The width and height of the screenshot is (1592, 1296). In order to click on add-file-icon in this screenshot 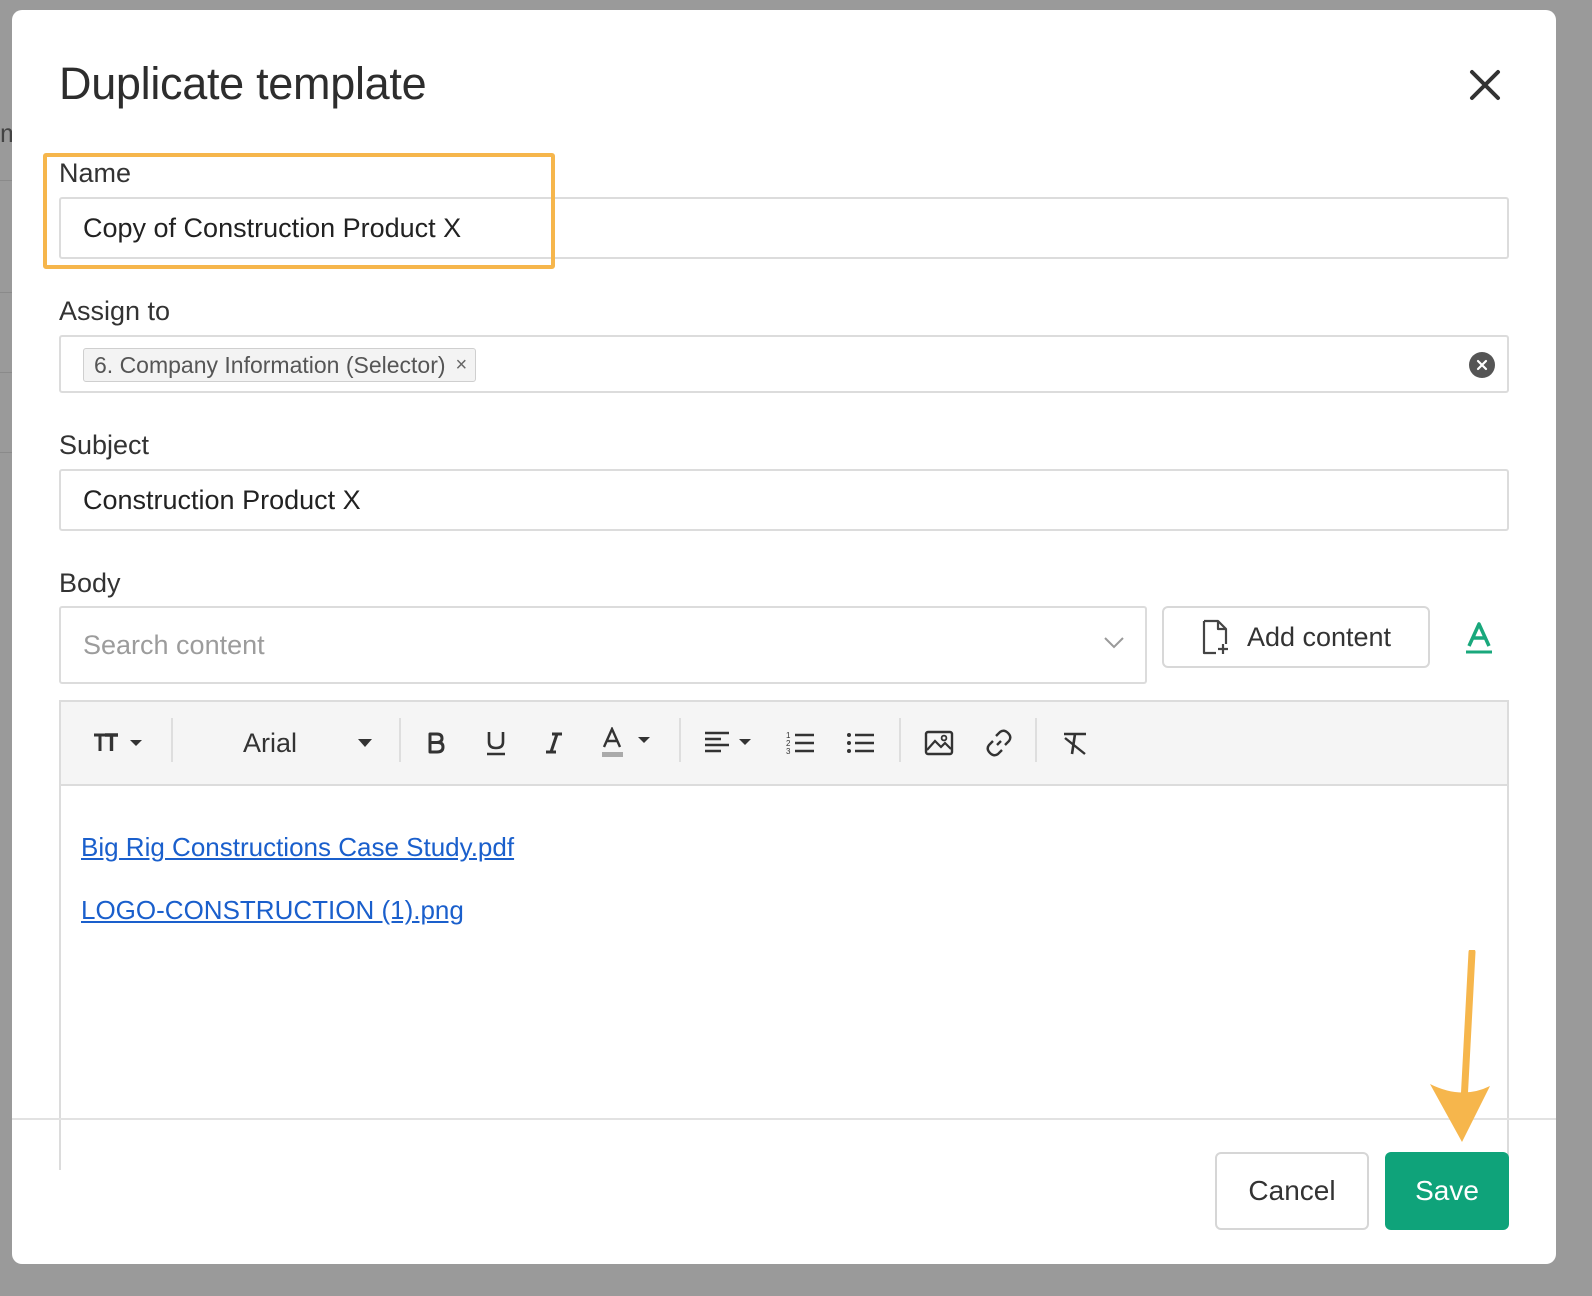, I will do `click(1215, 637)`.